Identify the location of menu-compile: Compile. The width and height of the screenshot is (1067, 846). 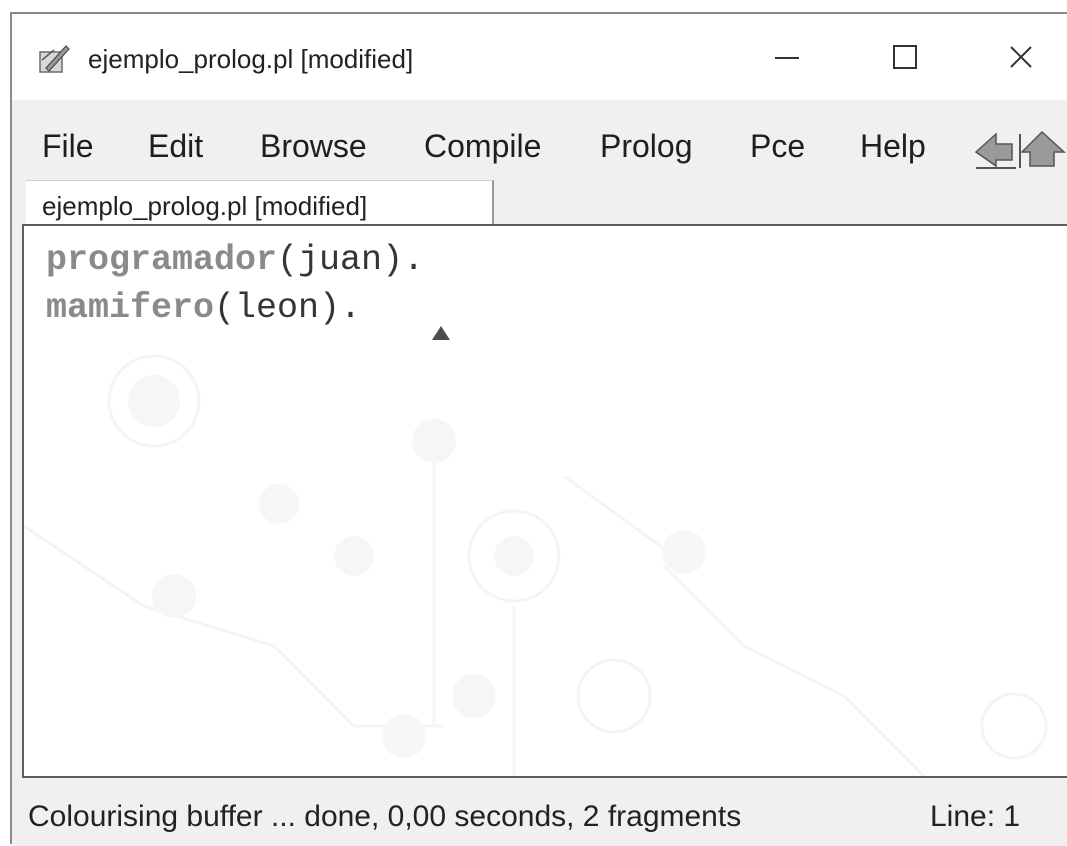
(482, 146).